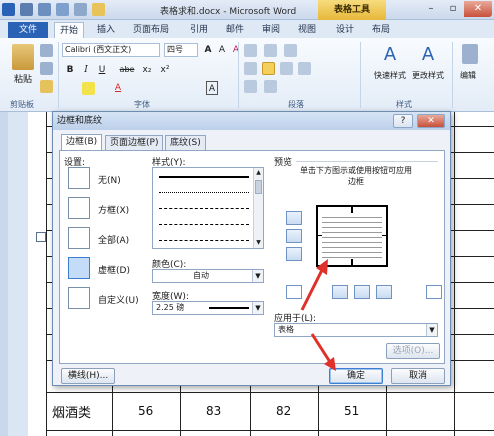 The width and height of the screenshot is (494, 436). Describe the element at coordinates (69, 30) in the screenshot. I see `tab-home: 开始` at that location.